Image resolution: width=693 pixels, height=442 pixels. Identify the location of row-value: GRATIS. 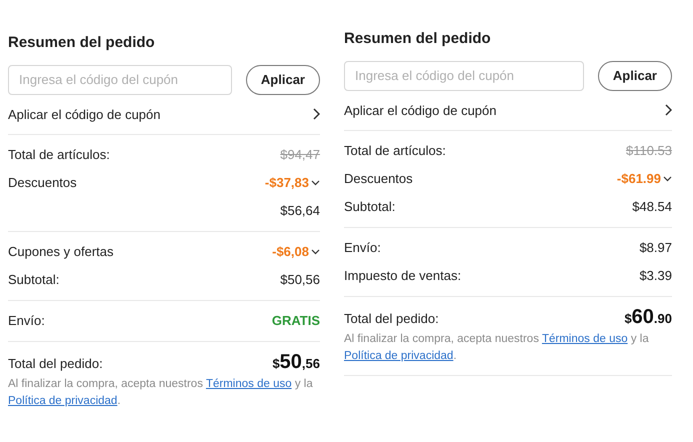
(296, 321).